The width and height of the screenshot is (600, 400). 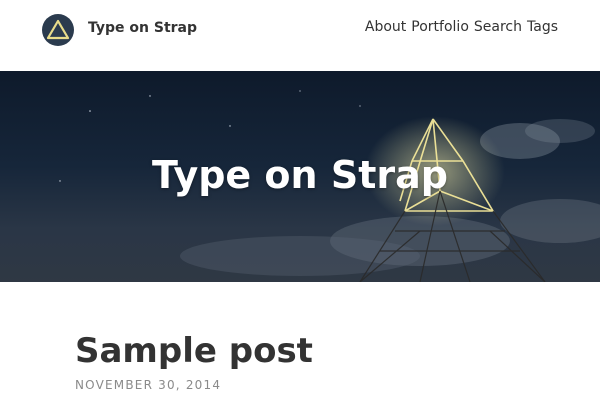 I want to click on nav-link-portfolio: Portfolio, so click(x=440, y=27).